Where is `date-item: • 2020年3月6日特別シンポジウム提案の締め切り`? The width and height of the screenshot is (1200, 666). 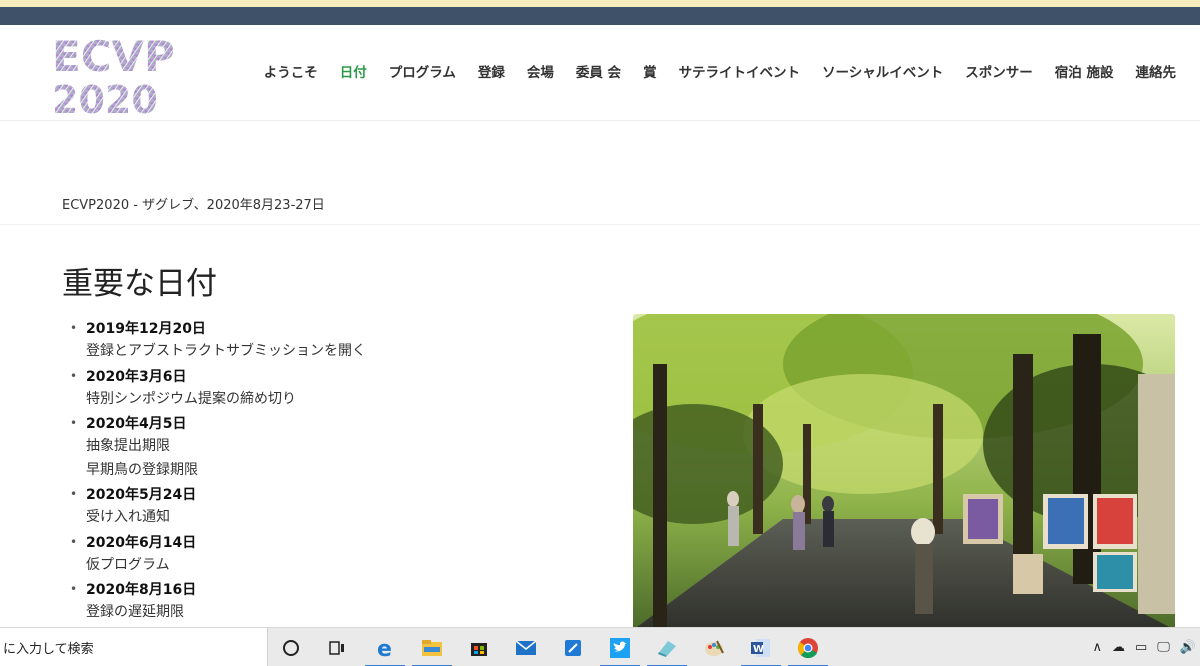 date-item: • 2020年3月6日特別シンポジウム提案の締め切り is located at coordinates (218, 388).